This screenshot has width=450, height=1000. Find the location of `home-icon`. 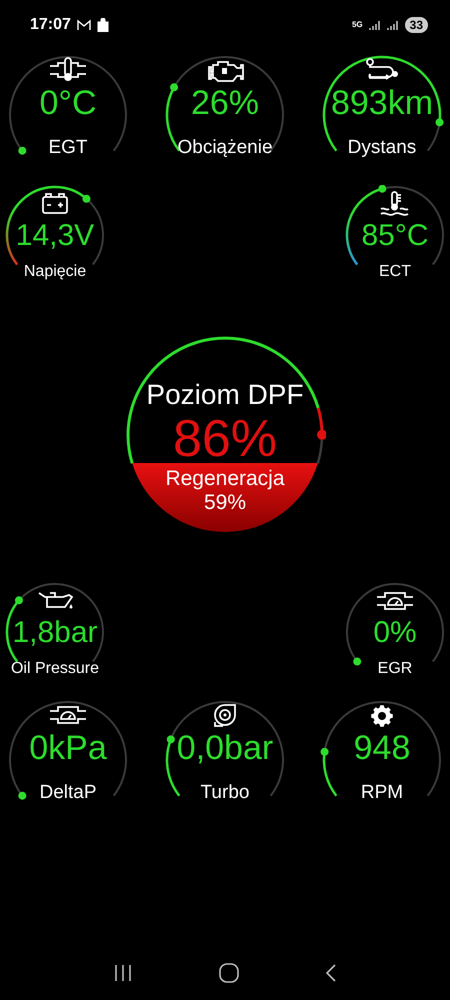

home-icon is located at coordinates (229, 972).